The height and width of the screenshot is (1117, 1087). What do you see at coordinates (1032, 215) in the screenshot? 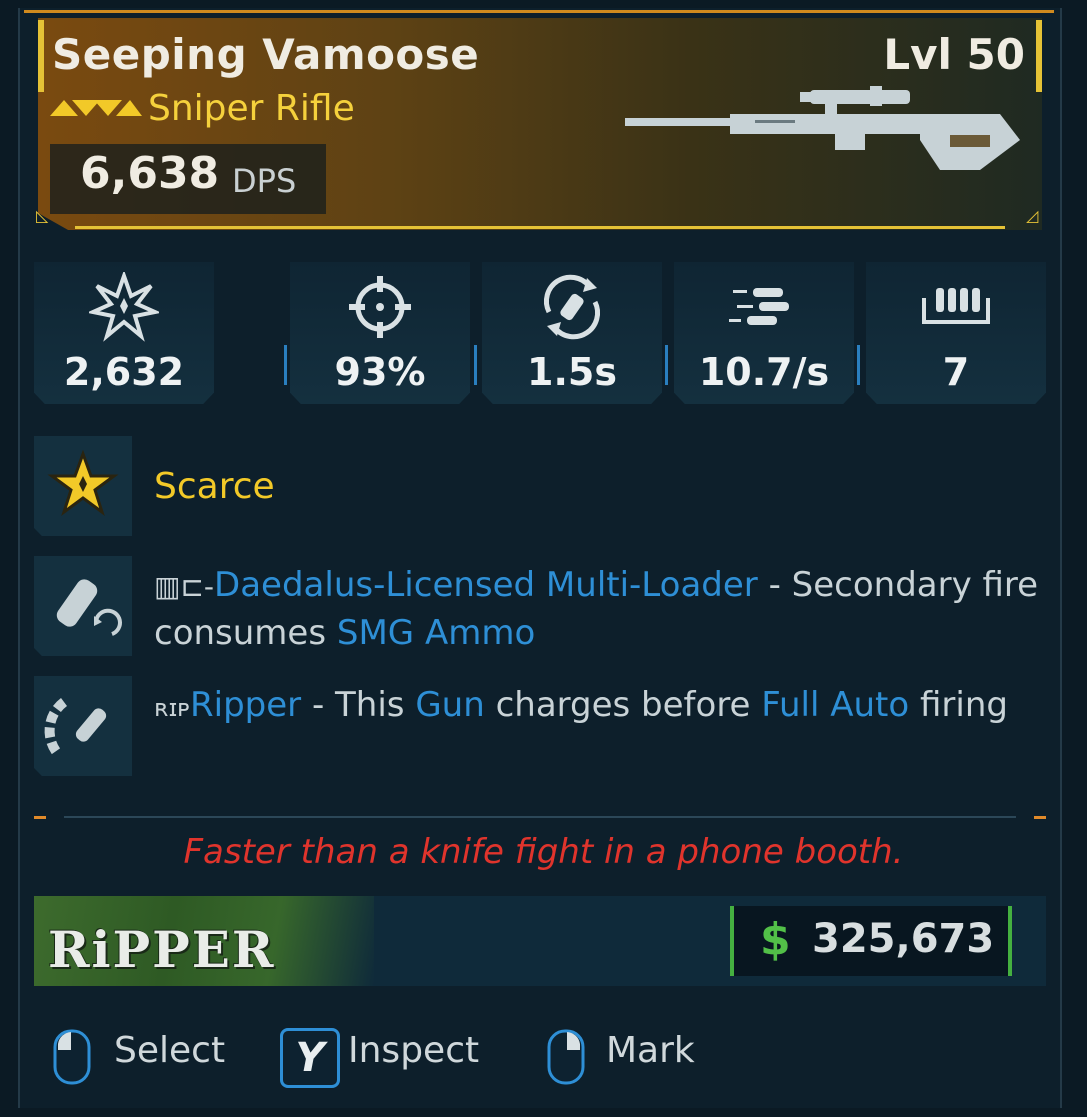
I see `corner-marker-right: ◿` at bounding box center [1032, 215].